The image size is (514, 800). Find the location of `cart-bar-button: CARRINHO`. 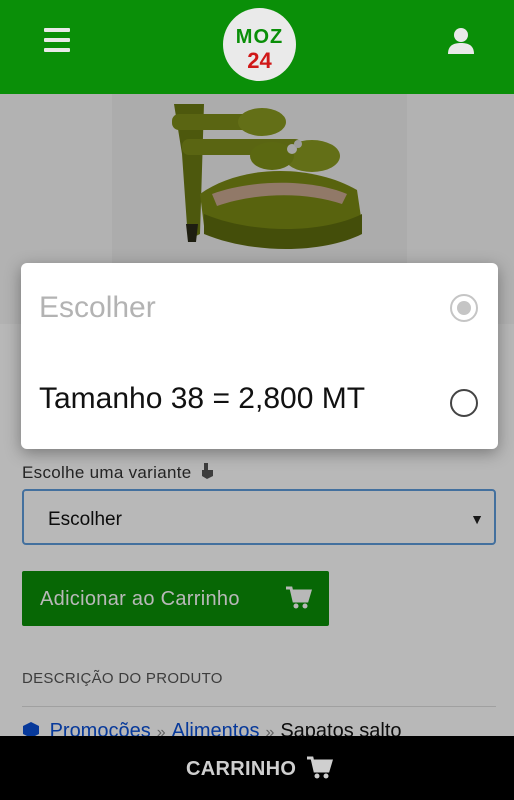

cart-bar-button: CARRINHO is located at coordinates (257, 768).